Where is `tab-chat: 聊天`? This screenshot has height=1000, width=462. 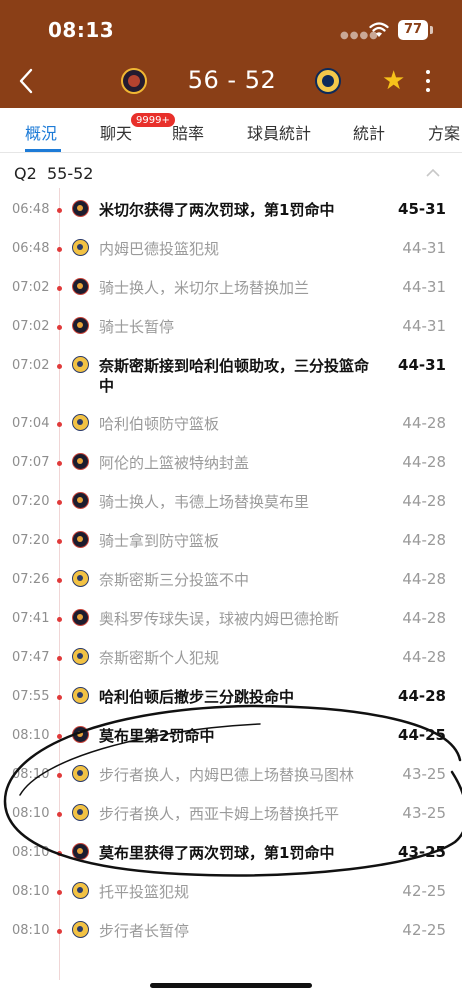 tab-chat: 聊天 is located at coordinates (116, 132).